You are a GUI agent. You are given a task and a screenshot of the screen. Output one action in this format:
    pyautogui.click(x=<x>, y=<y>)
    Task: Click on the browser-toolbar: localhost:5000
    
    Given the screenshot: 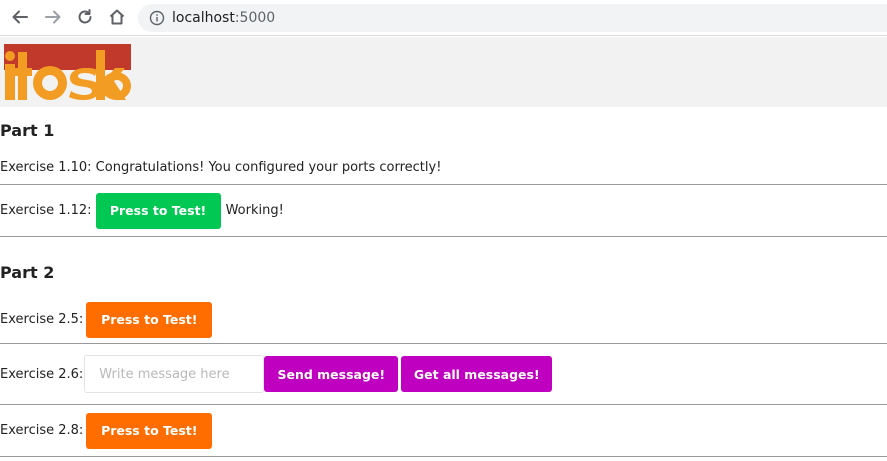 What is the action you would take?
    pyautogui.click(x=443, y=18)
    